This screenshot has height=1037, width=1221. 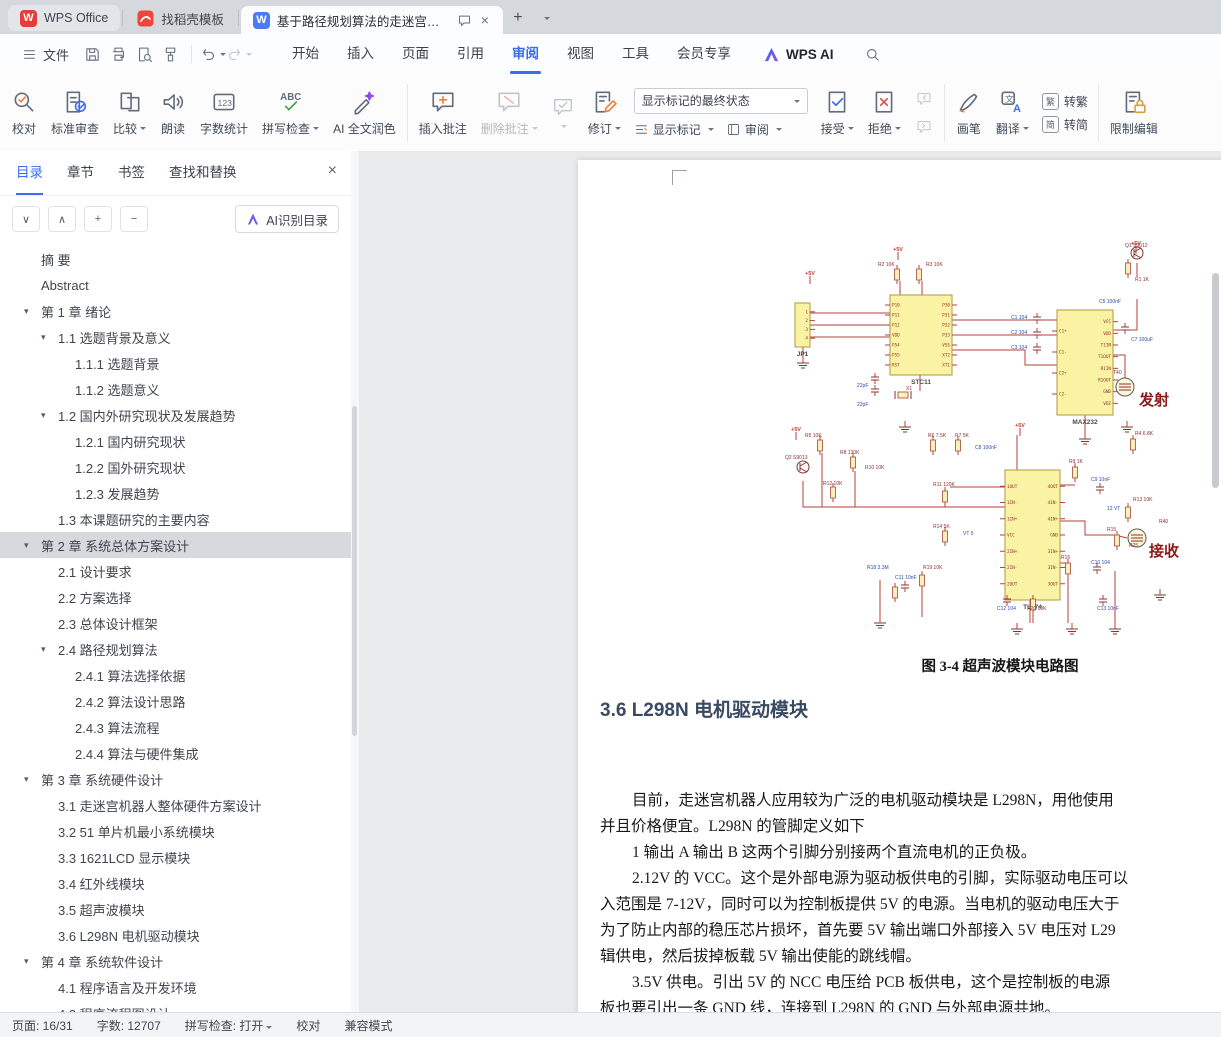 I want to click on toc-item: ▾Abstract, so click(x=175, y=285).